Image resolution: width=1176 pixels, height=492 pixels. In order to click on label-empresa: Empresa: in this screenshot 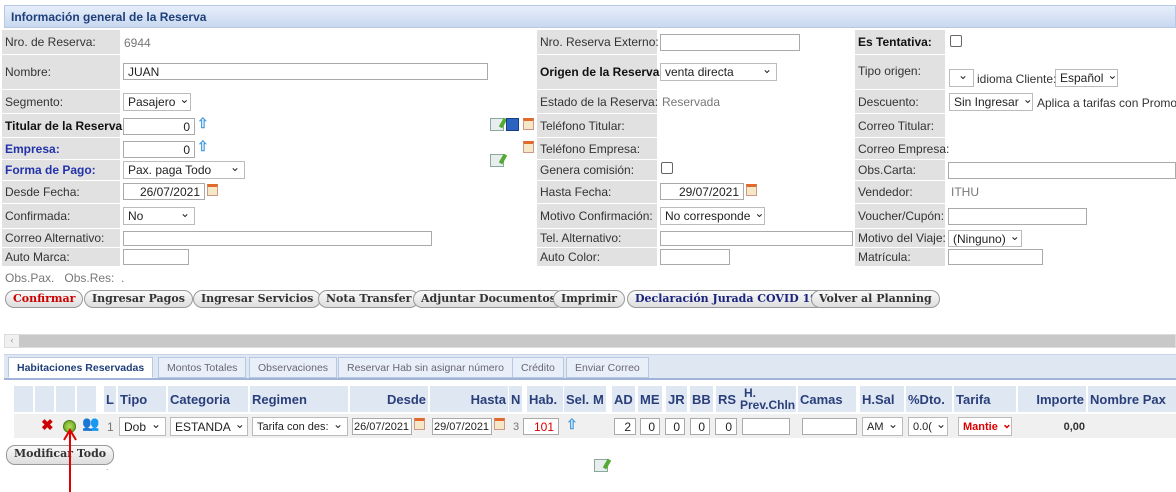, I will do `click(61, 148)`.